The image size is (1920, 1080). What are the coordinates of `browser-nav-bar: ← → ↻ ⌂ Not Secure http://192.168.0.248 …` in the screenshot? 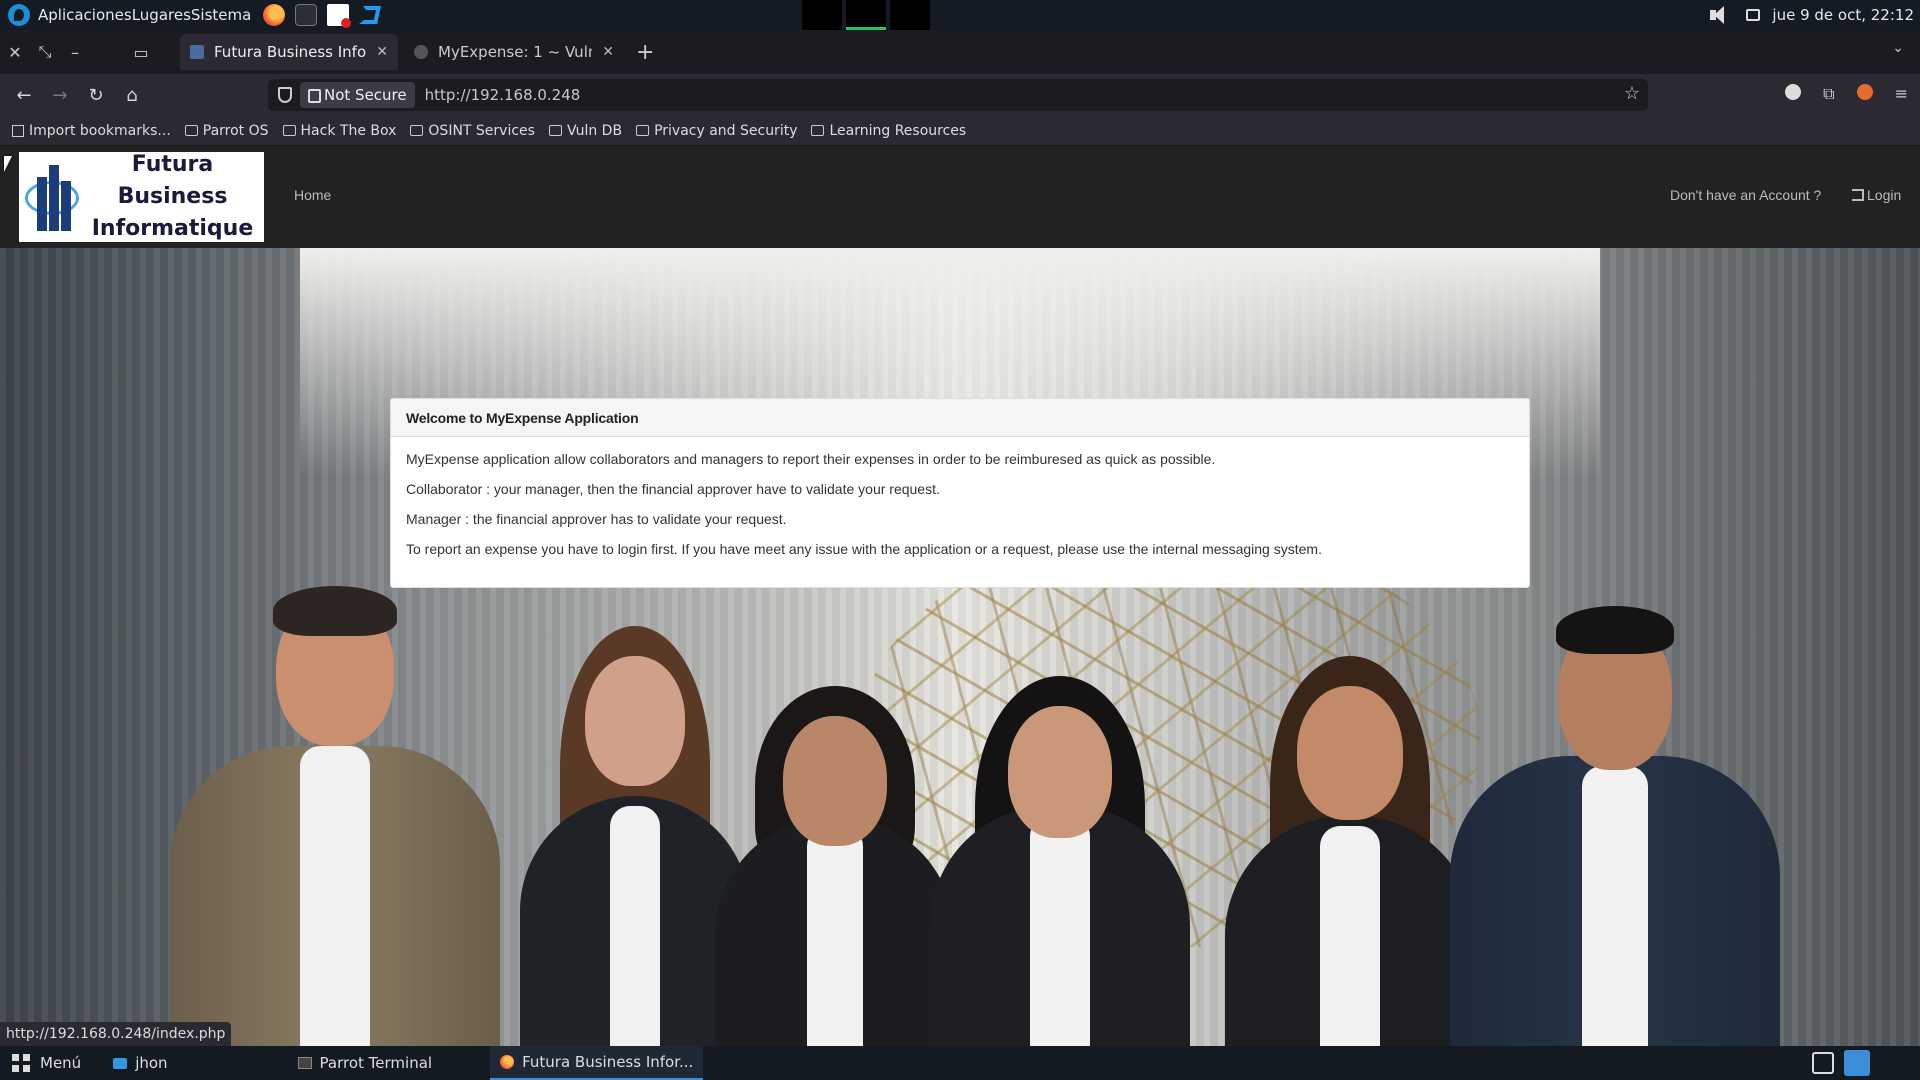 It's located at (960, 95).